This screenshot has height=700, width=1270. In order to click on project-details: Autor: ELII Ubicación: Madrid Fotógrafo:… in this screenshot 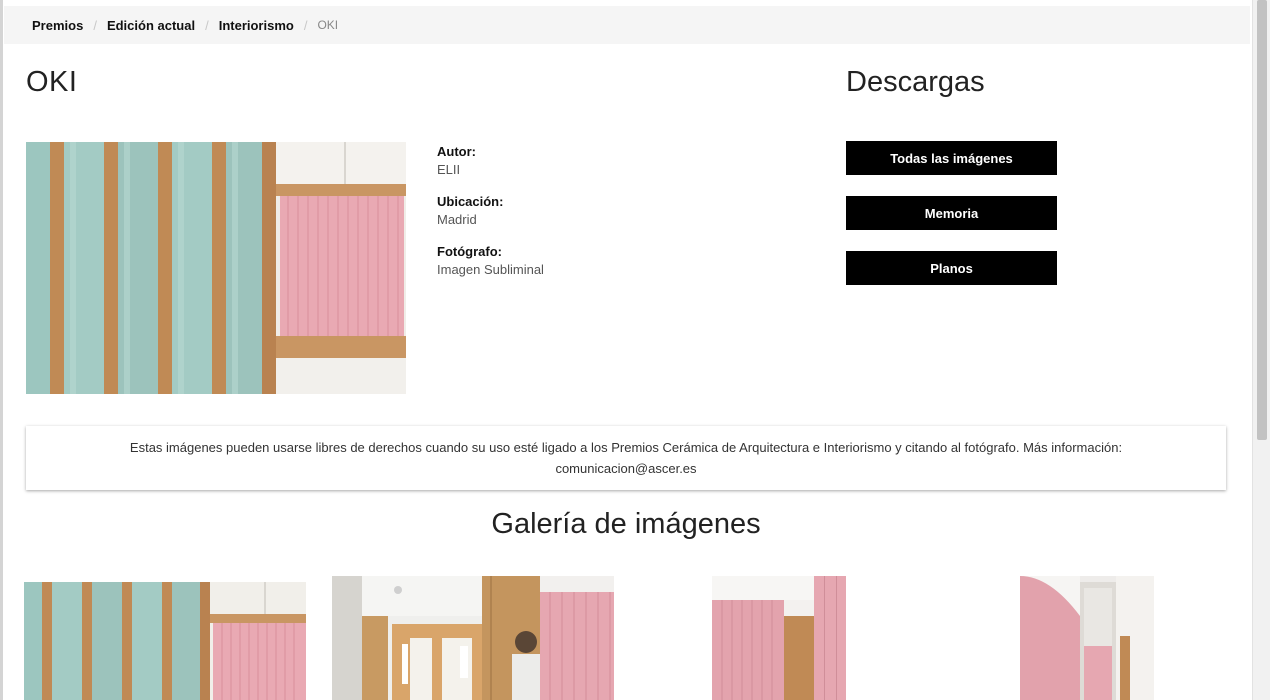, I will do `click(490, 219)`.